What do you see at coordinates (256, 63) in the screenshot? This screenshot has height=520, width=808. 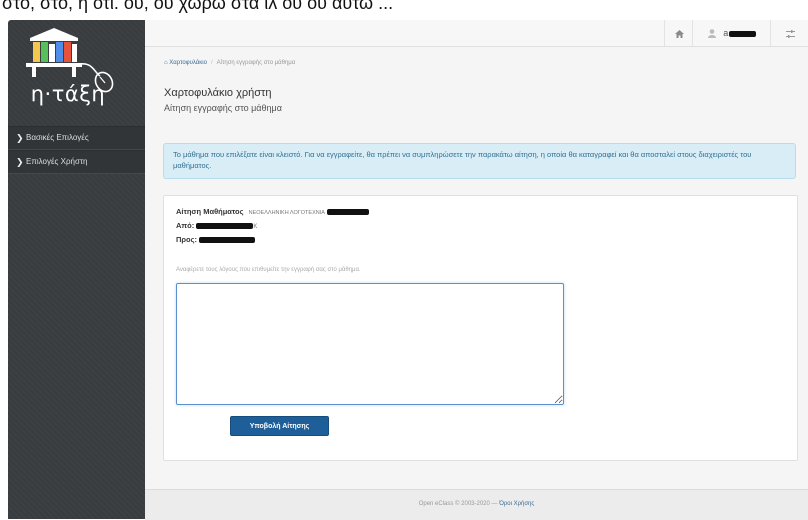 I see `breadcrumb-current: Αίτηση εγγραφής στο μάθημα` at bounding box center [256, 63].